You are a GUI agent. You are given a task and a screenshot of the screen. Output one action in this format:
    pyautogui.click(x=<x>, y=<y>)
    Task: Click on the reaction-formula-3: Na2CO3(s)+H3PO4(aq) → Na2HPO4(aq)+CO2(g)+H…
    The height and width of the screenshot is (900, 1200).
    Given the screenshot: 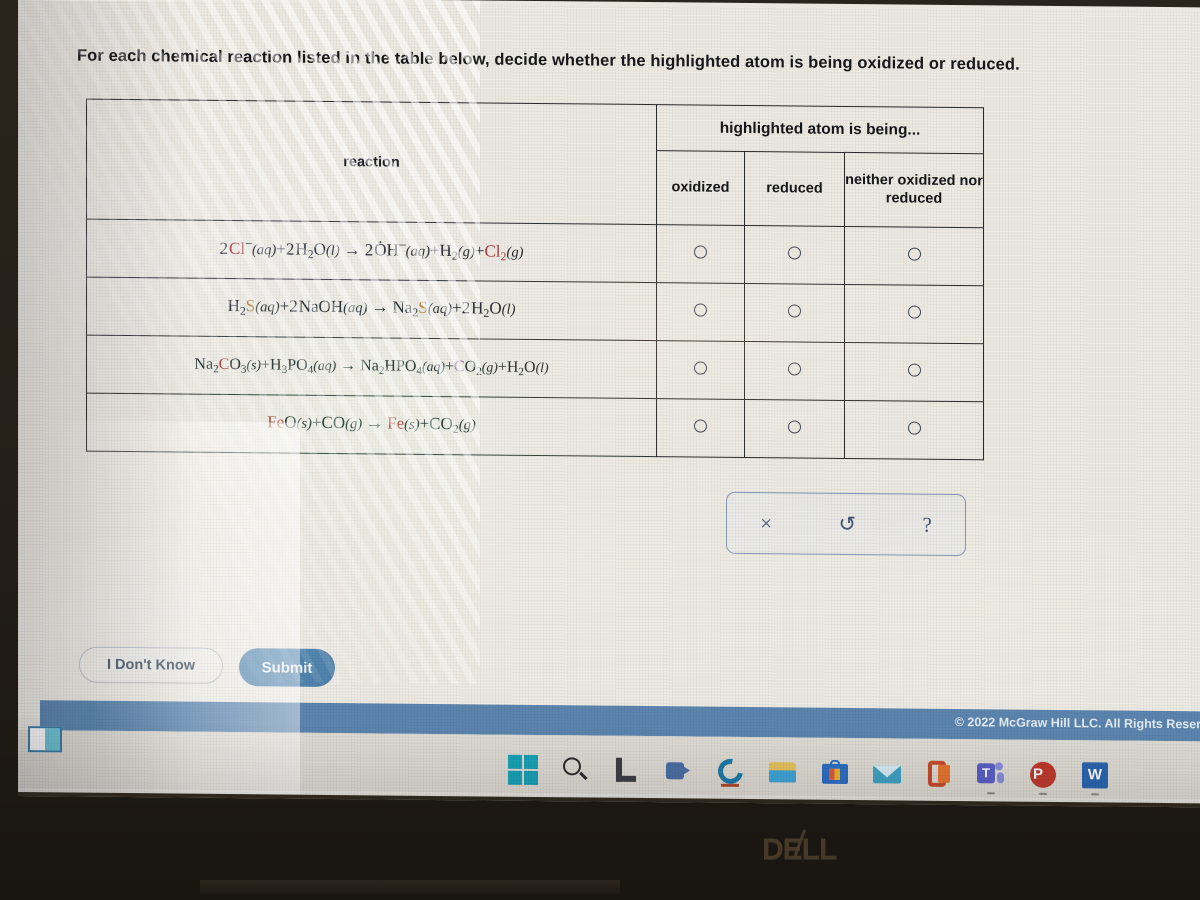 What is the action you would take?
    pyautogui.click(x=371, y=367)
    